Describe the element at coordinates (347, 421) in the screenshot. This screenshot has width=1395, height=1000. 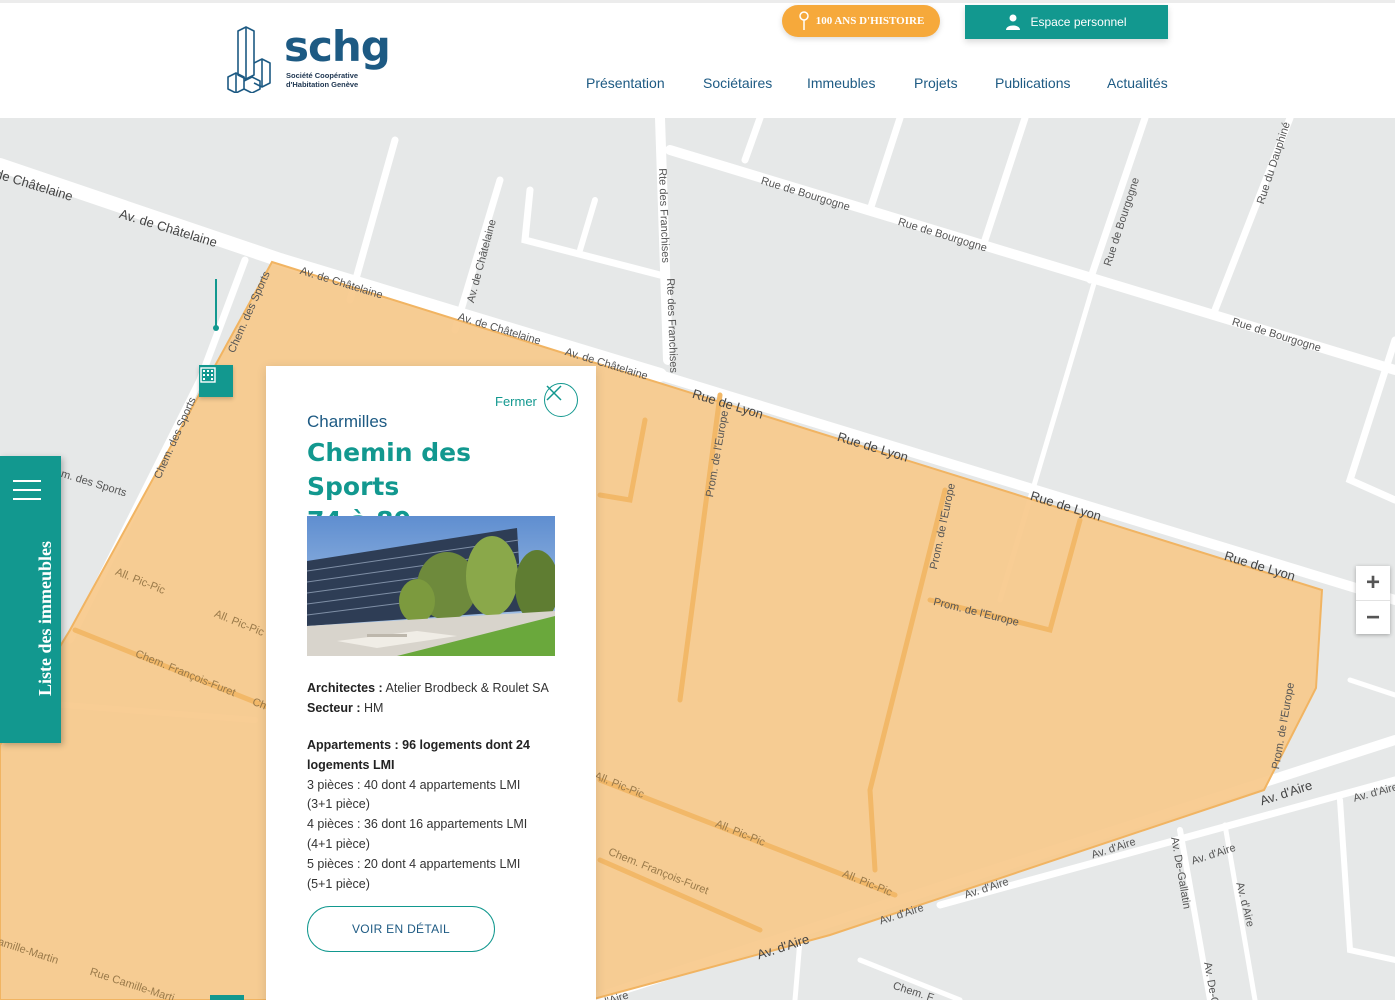
I see `popup-quarter: Charmilles` at that location.